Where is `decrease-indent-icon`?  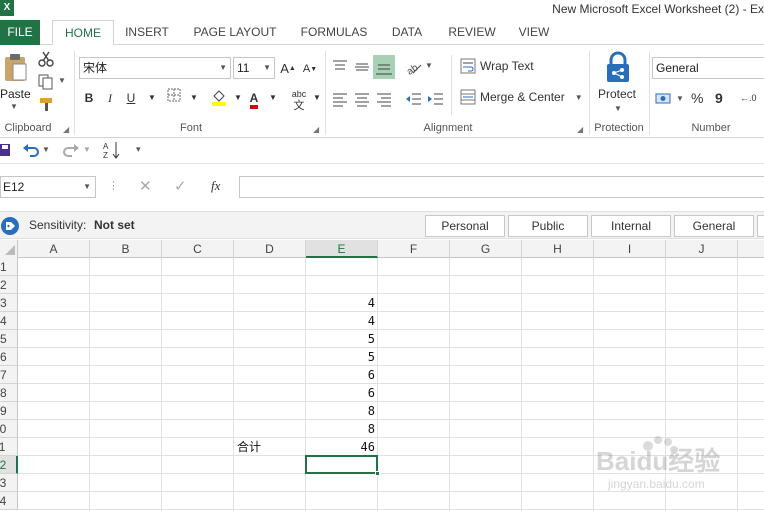 decrease-indent-icon is located at coordinates (414, 99).